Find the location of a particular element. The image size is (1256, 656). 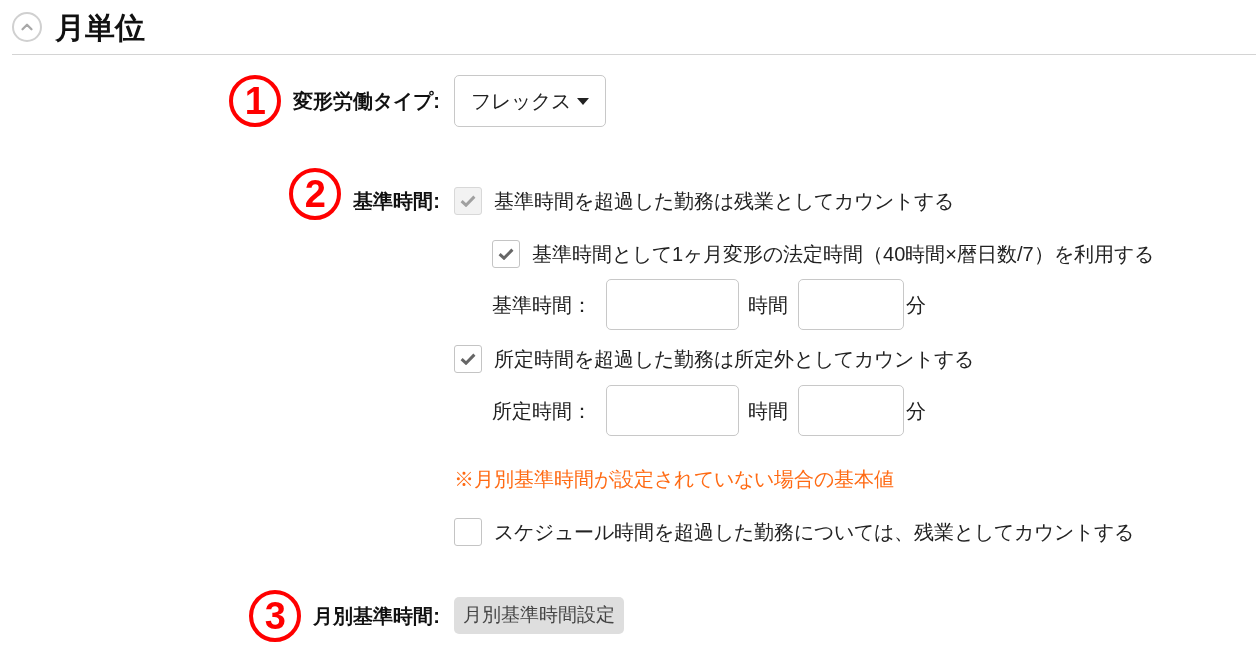

chevron-up-icon is located at coordinates (27, 27).